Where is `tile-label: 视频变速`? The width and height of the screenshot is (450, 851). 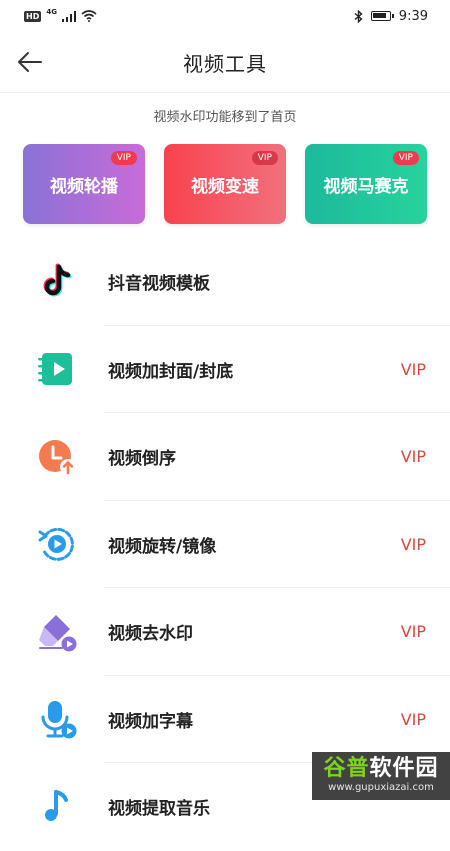
tile-label: 视频变速 is located at coordinates (225, 186).